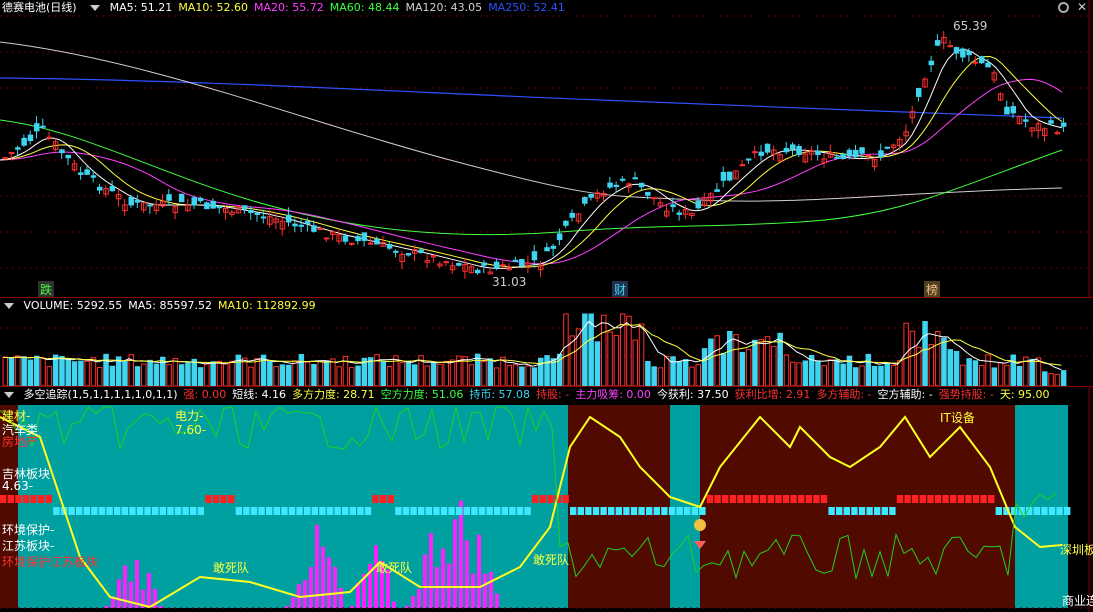 The width and height of the screenshot is (1093, 612). What do you see at coordinates (772, 394) in the screenshot?
I see `indicator-value: 获利比增: 2.91` at bounding box center [772, 394].